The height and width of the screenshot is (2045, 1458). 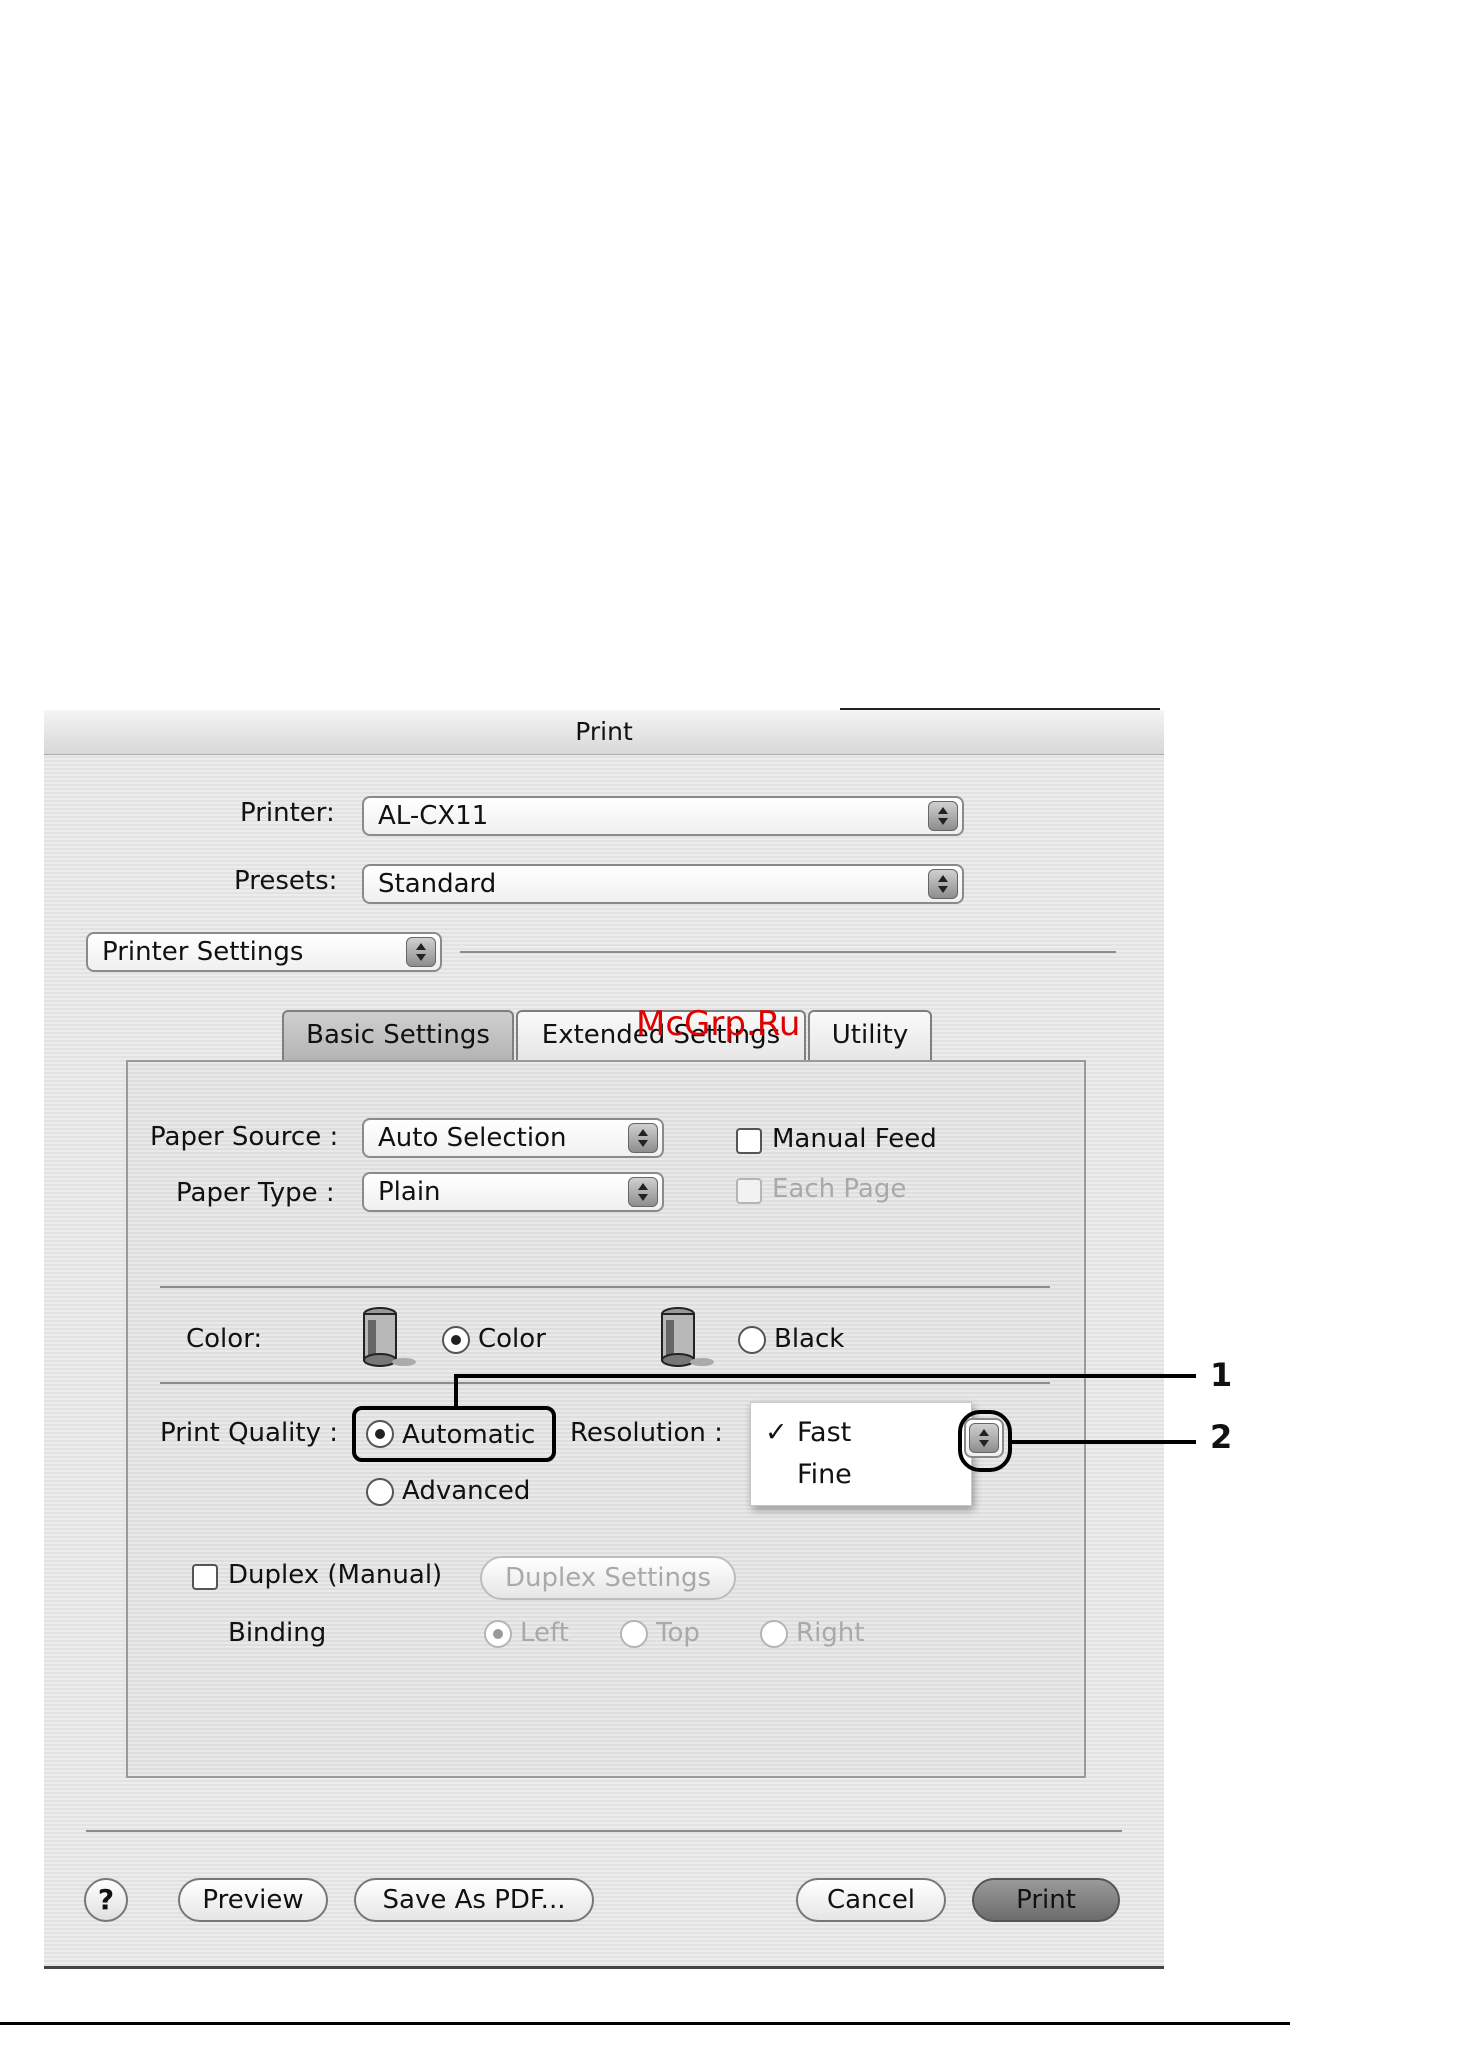 I want to click on callout-2-circle, so click(x=985, y=1441).